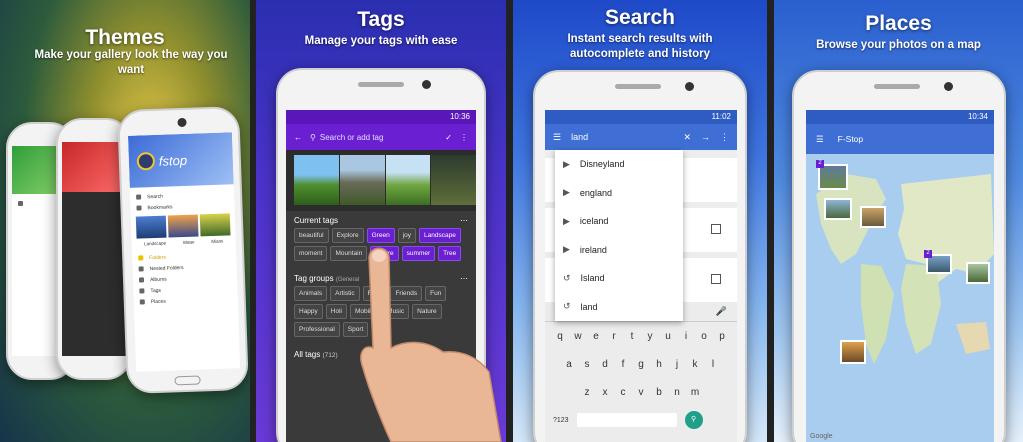 Image resolution: width=1023 pixels, height=442 pixels. What do you see at coordinates (307, 354) in the screenshot?
I see `all-tags-title: All tags` at bounding box center [307, 354].